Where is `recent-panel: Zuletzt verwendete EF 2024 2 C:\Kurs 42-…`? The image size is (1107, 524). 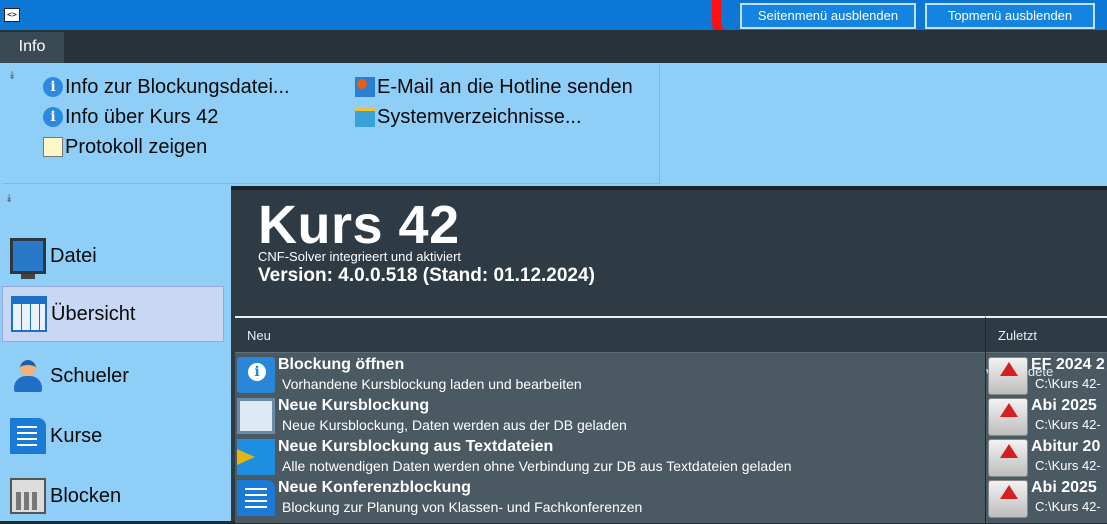 recent-panel: Zuletzt verwendete EF 2024 2 C:\Kurs 42-… is located at coordinates (1046, 419).